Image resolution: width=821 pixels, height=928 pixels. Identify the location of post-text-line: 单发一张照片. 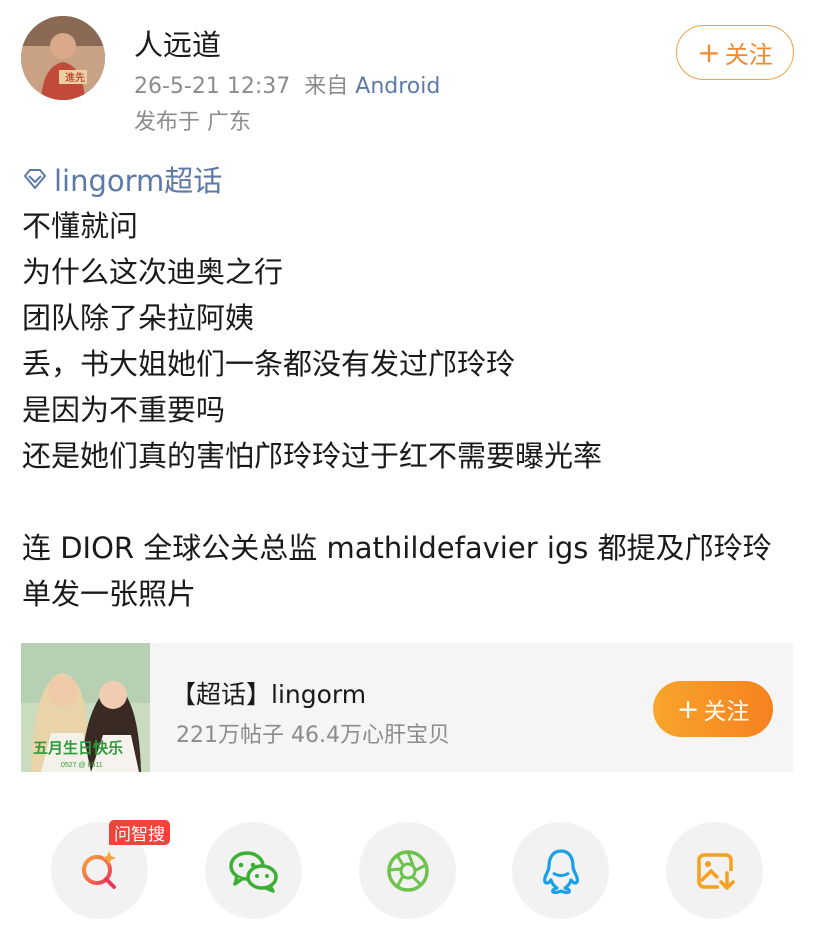
(109, 594).